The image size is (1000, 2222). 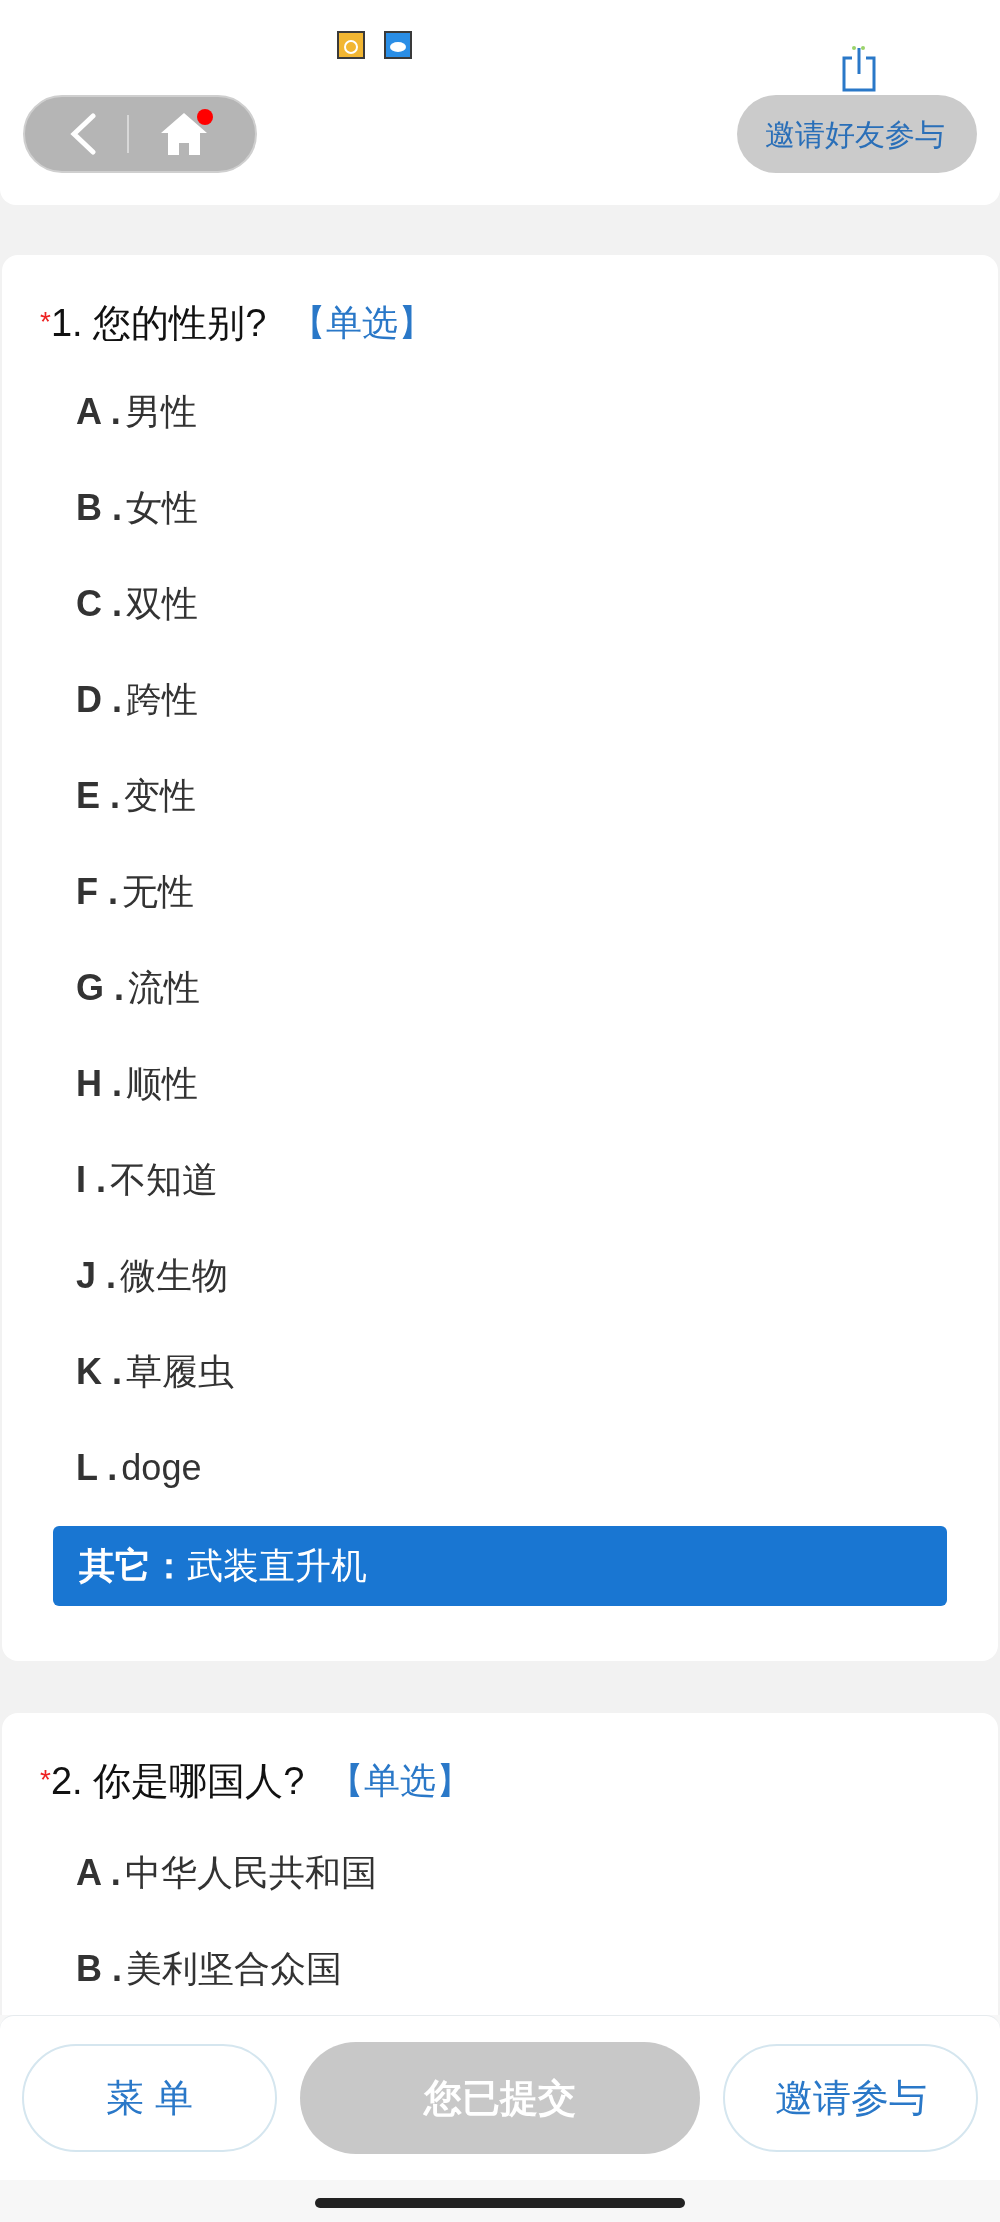 What do you see at coordinates (99, 1372) in the screenshot?
I see `option-letter: K .` at bounding box center [99, 1372].